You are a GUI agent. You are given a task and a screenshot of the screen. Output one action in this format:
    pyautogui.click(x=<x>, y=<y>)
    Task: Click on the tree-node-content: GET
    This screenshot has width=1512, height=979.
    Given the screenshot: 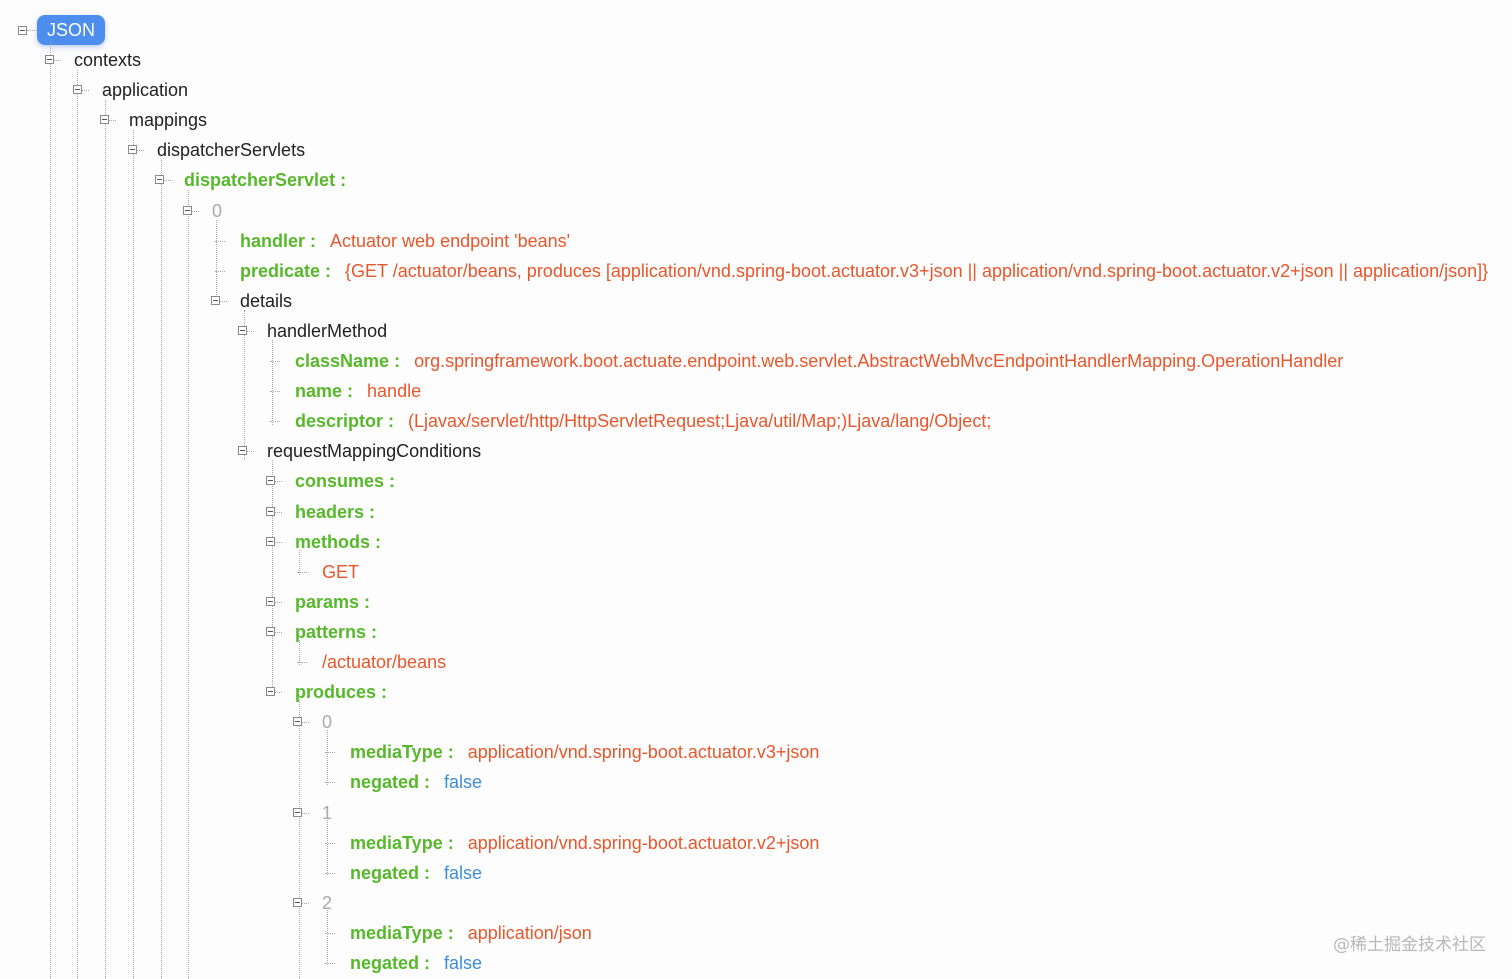 What is the action you would take?
    pyautogui.click(x=340, y=572)
    